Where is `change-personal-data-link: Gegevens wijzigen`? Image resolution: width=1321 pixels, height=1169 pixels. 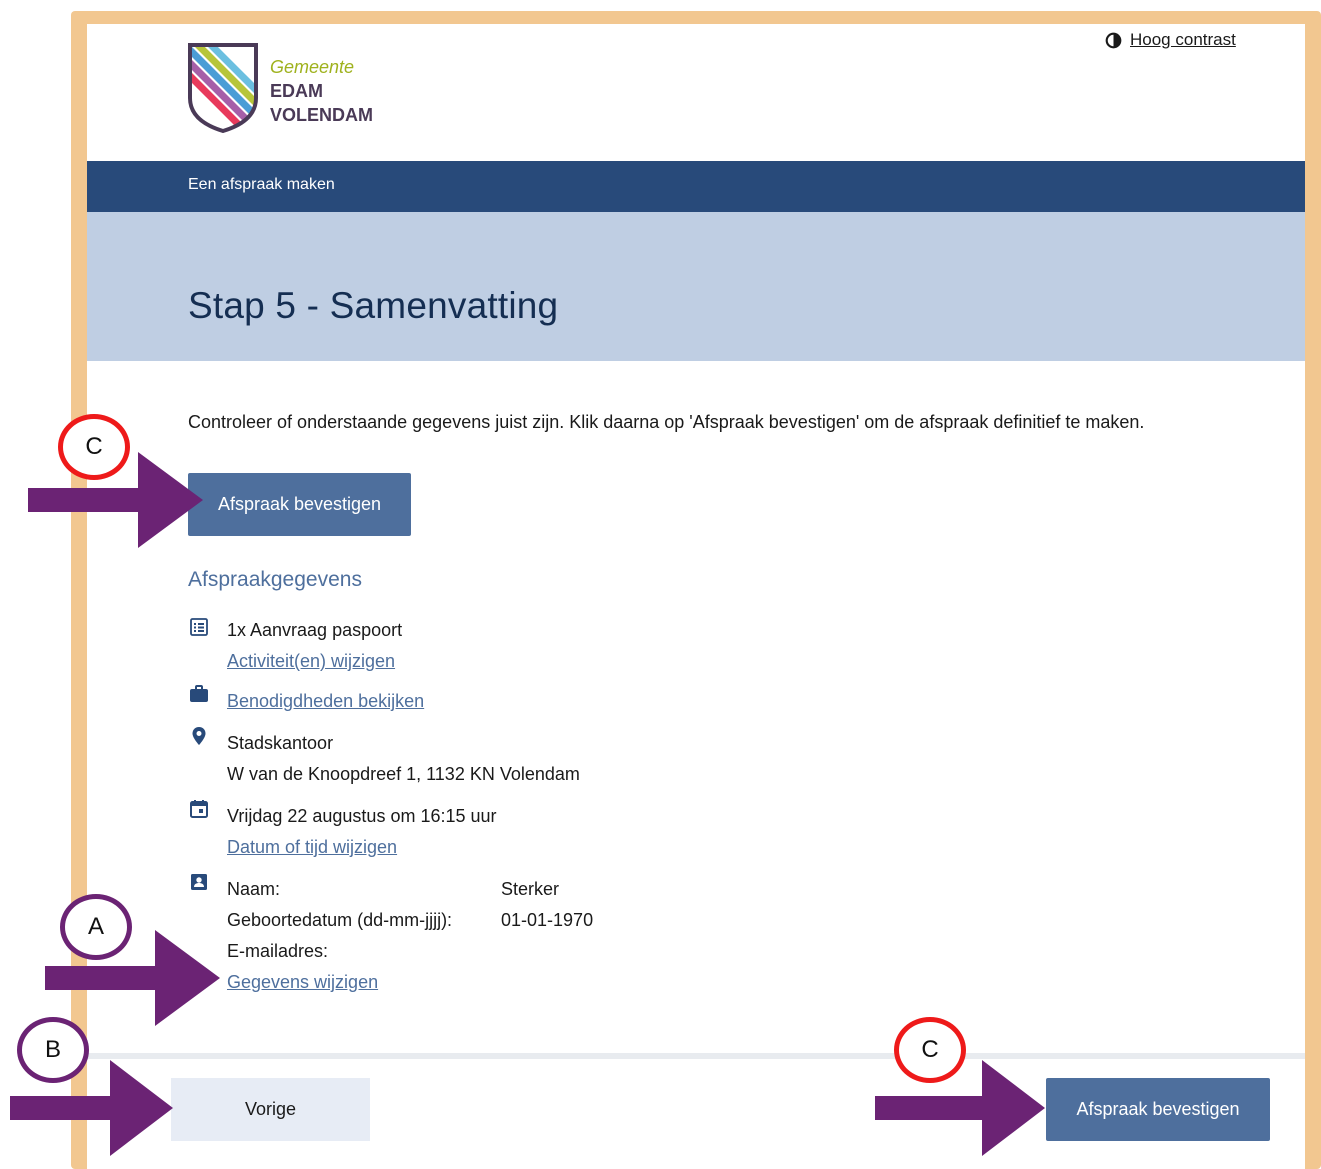
change-personal-data-link: Gegevens wijzigen is located at coordinates (302, 982).